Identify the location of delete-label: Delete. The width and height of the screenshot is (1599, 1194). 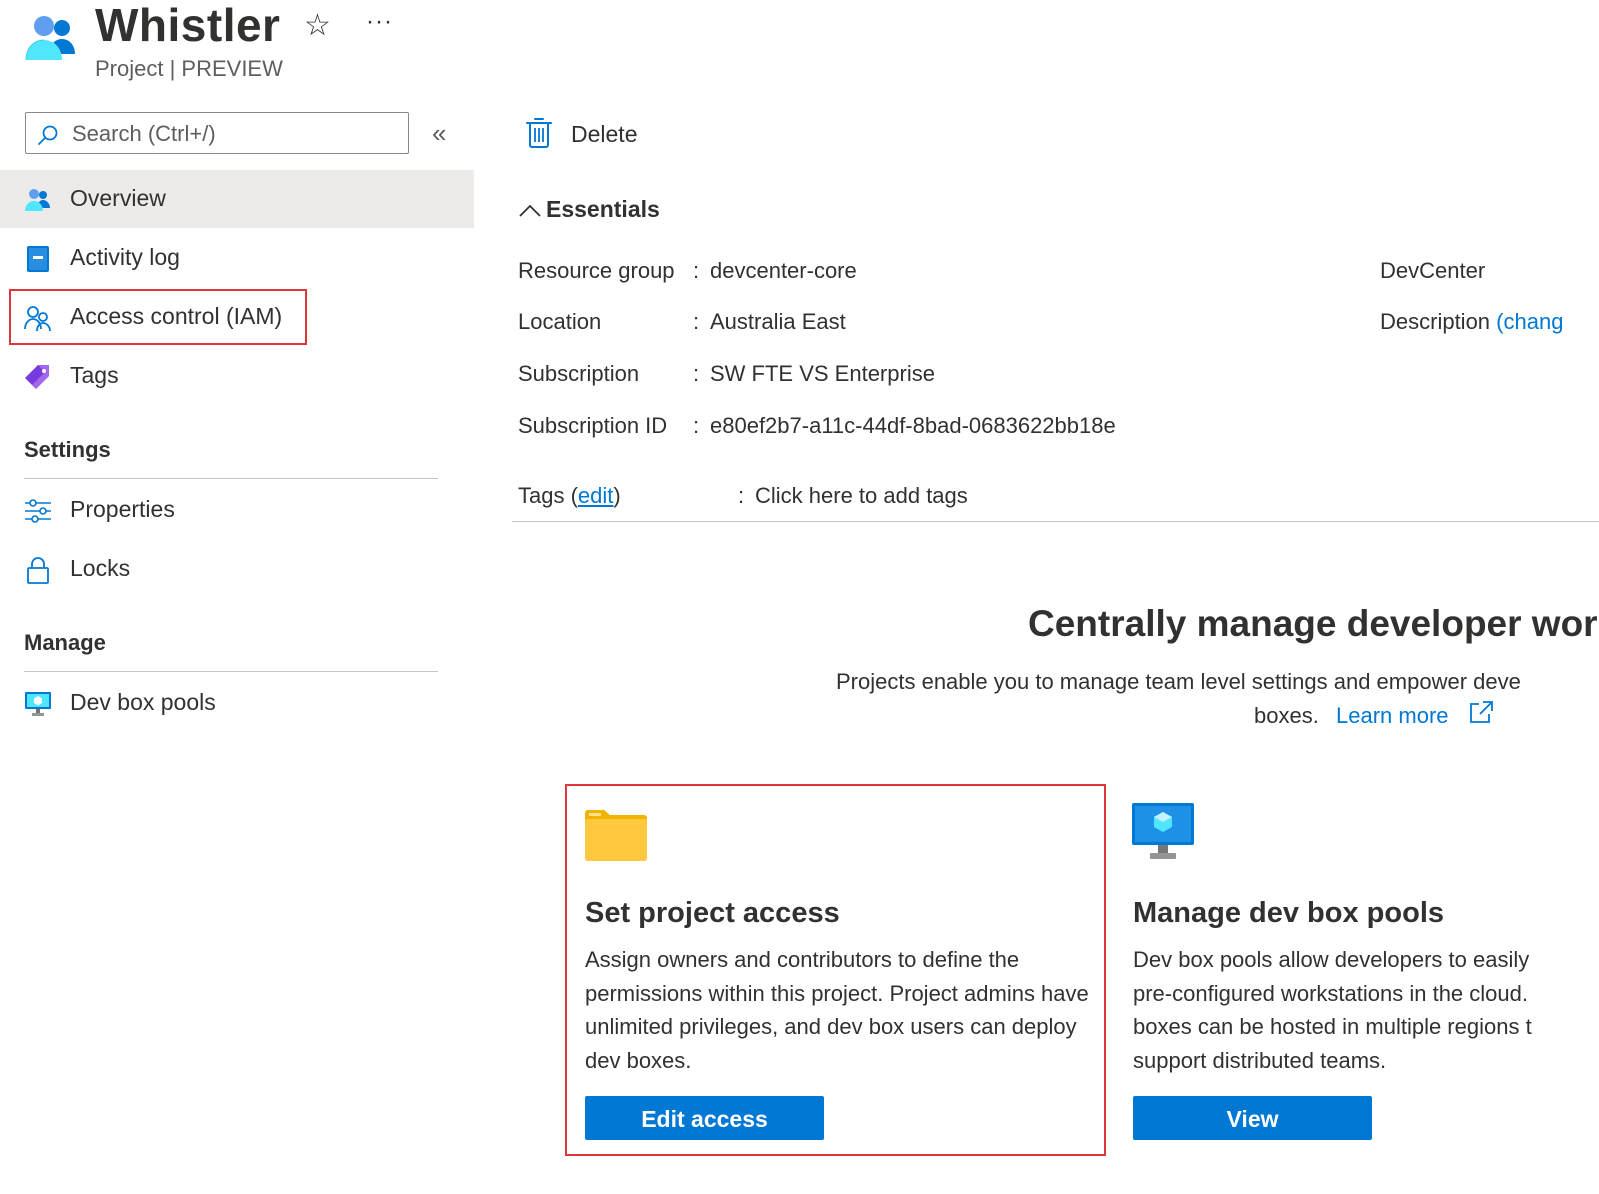
(604, 134).